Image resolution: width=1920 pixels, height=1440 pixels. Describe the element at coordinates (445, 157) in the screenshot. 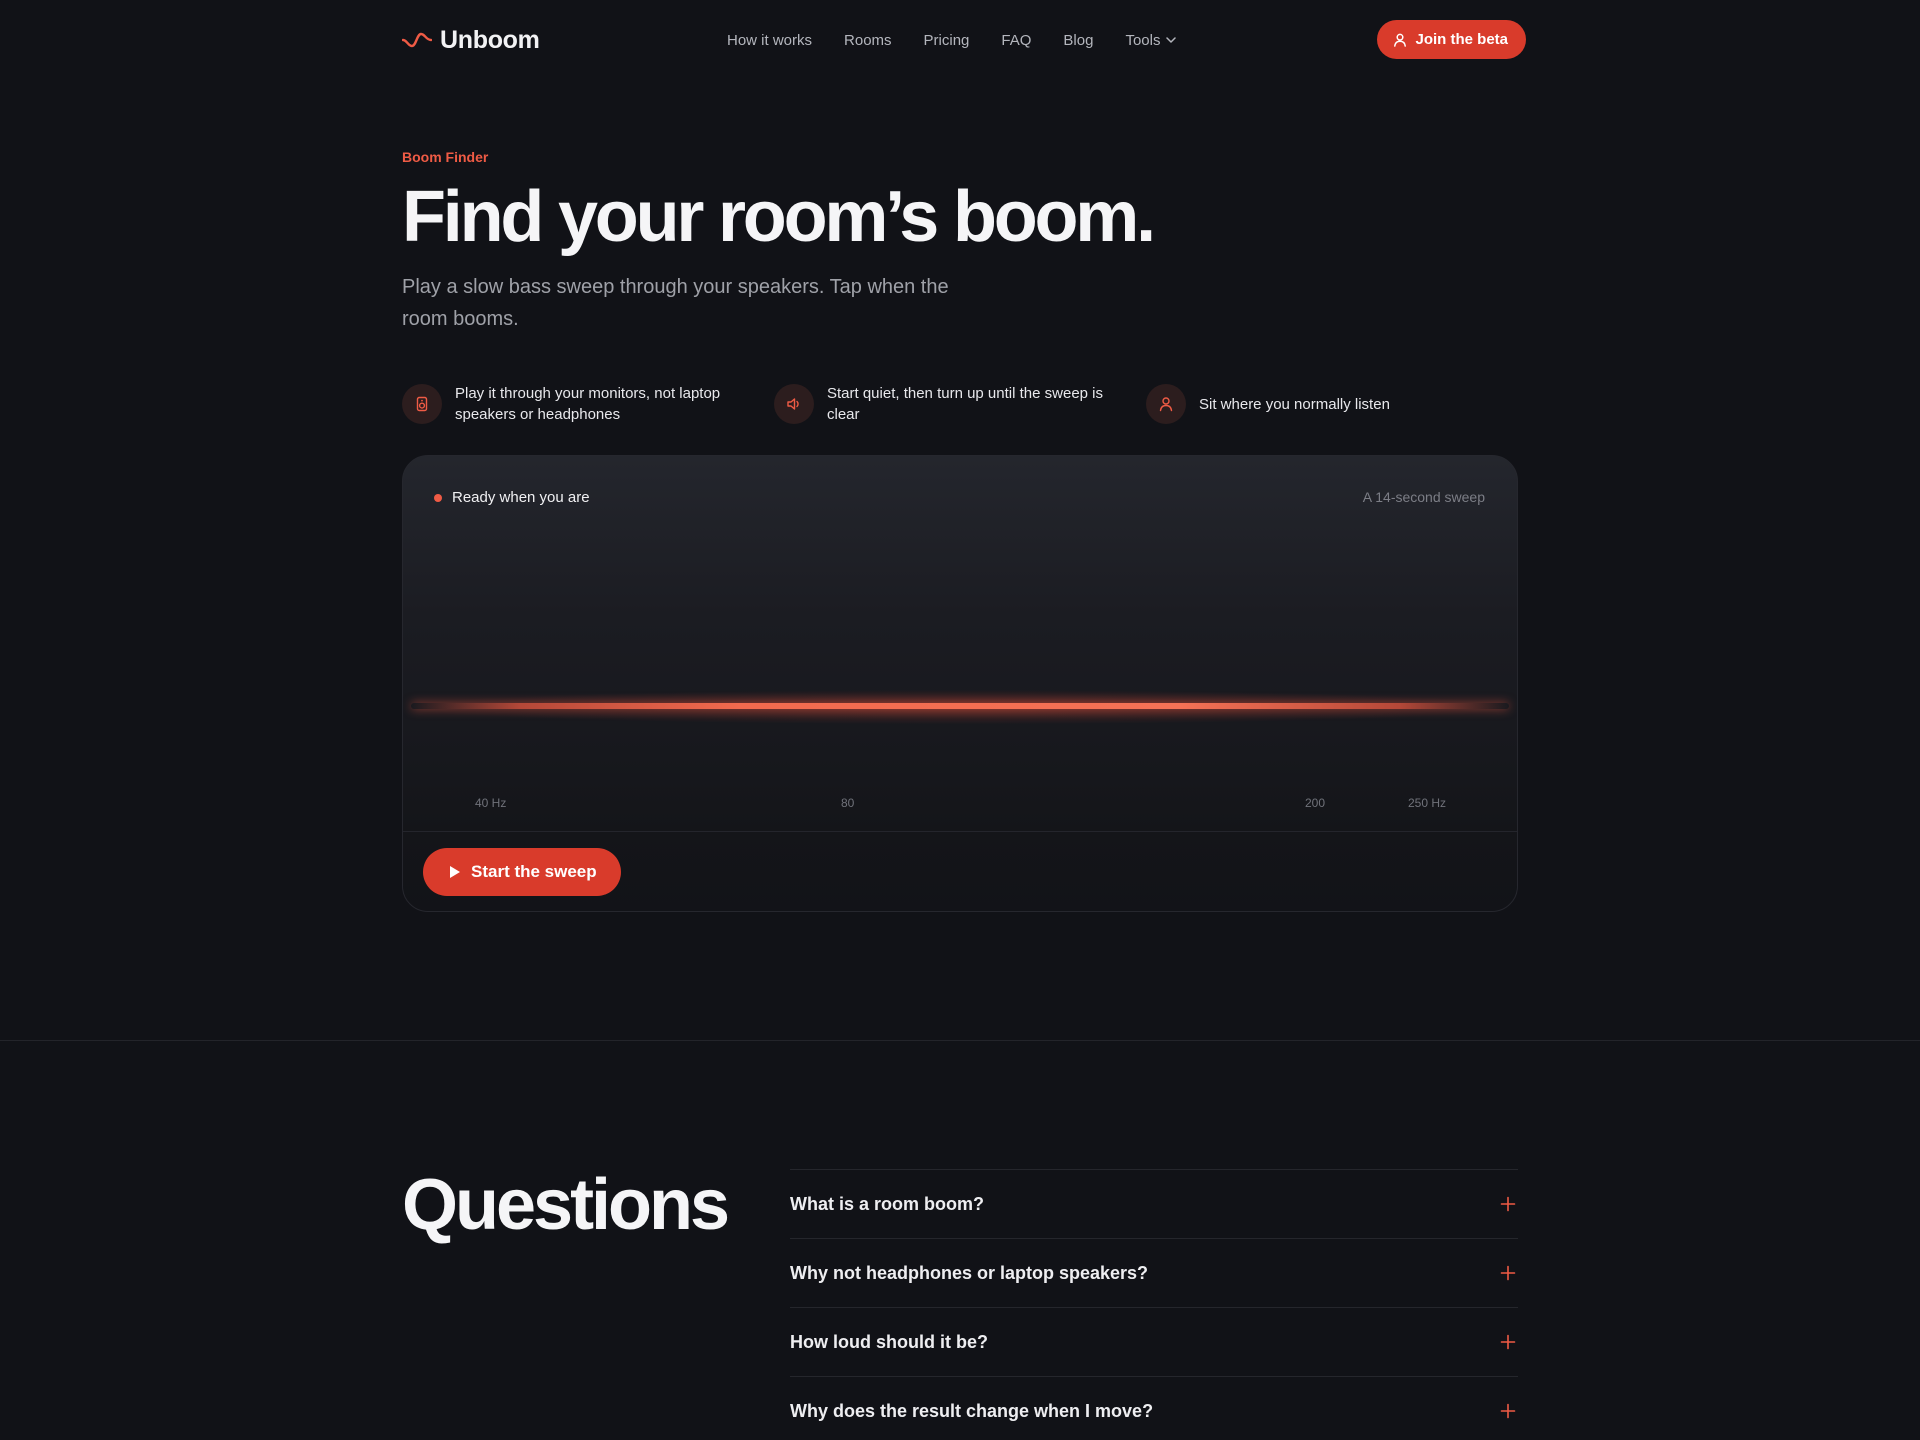

I see `hero-eyebrow: Boom Finder` at that location.